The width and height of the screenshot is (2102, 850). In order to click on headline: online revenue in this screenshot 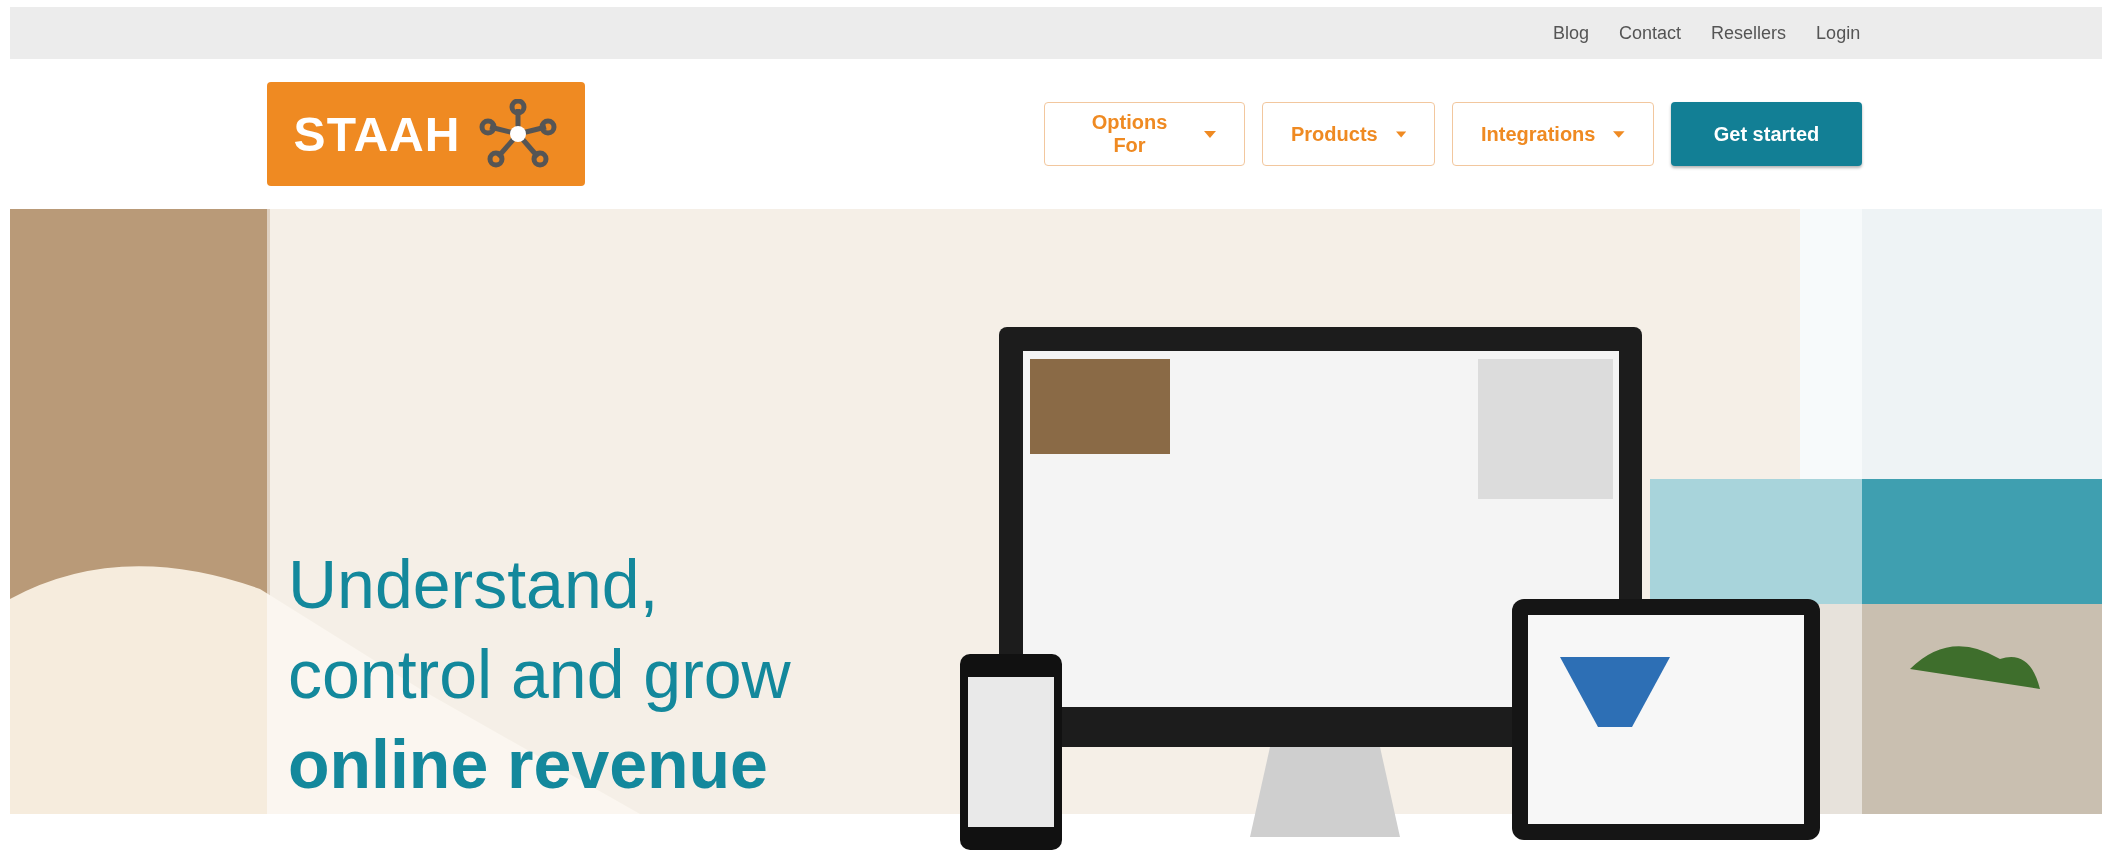, I will do `click(528, 764)`.